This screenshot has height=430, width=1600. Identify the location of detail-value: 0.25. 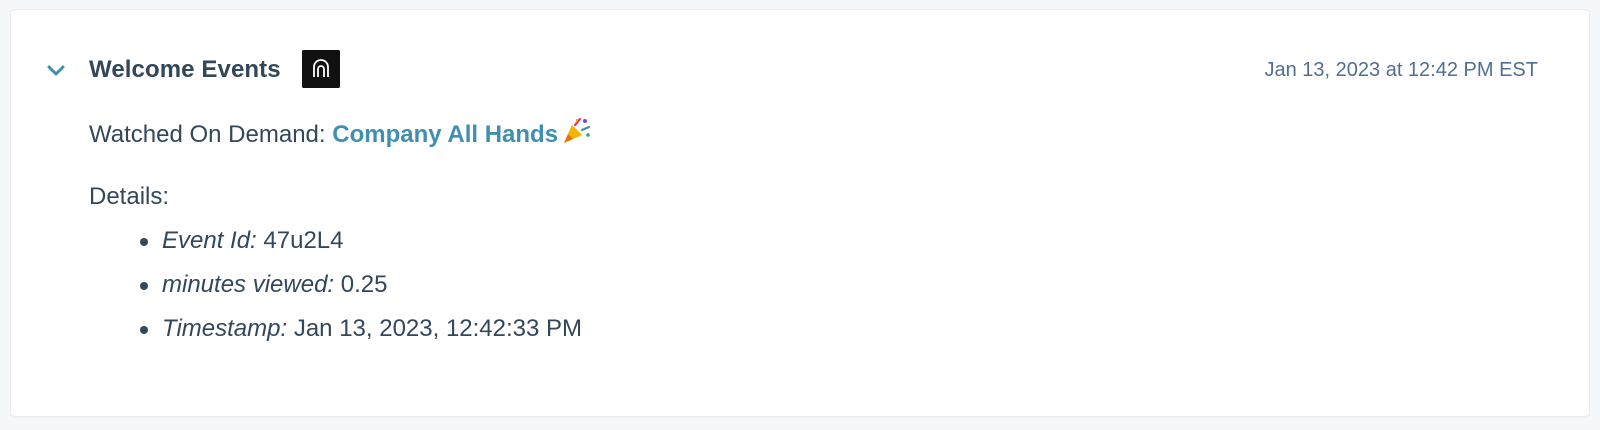
(361, 284).